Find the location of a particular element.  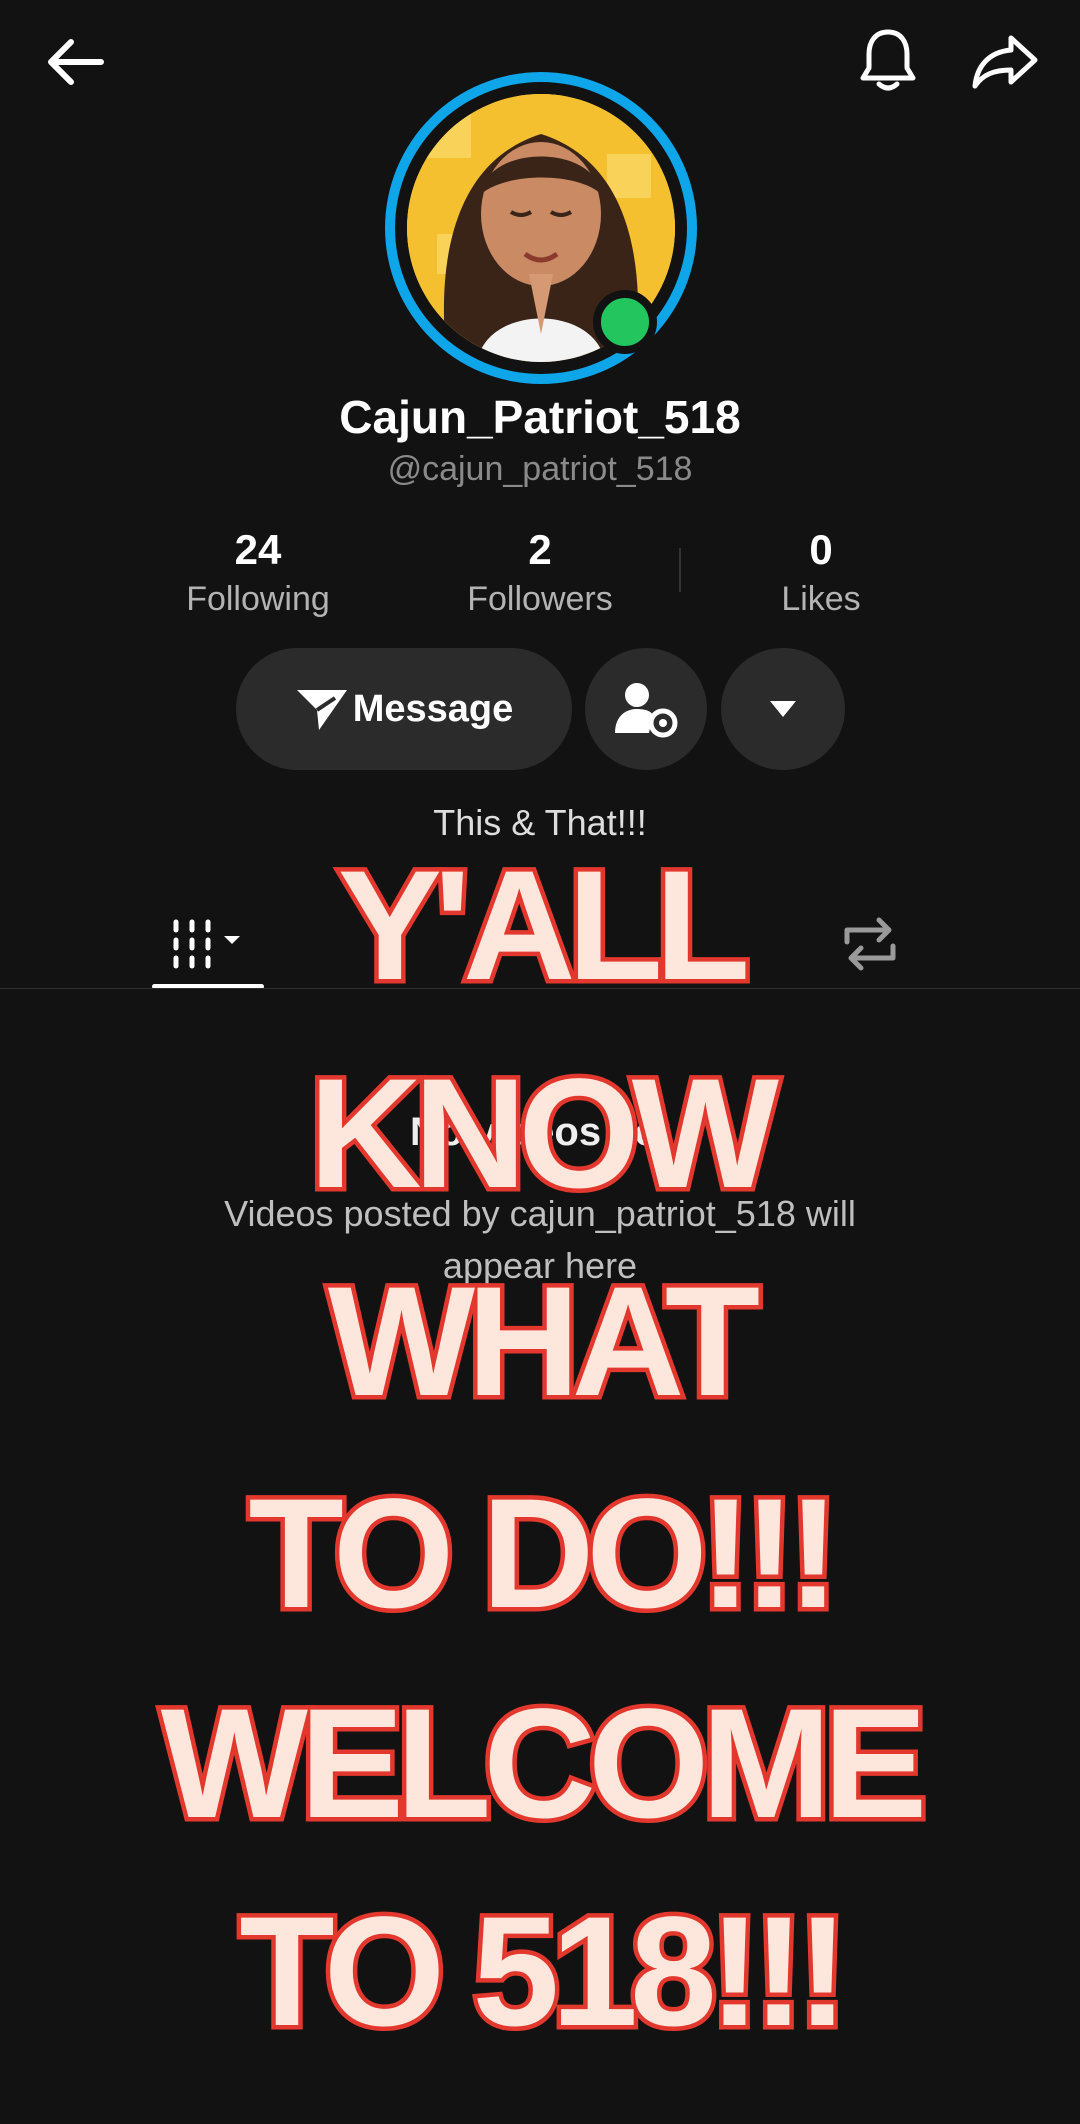

person-gear-icon is located at coordinates (646, 710).